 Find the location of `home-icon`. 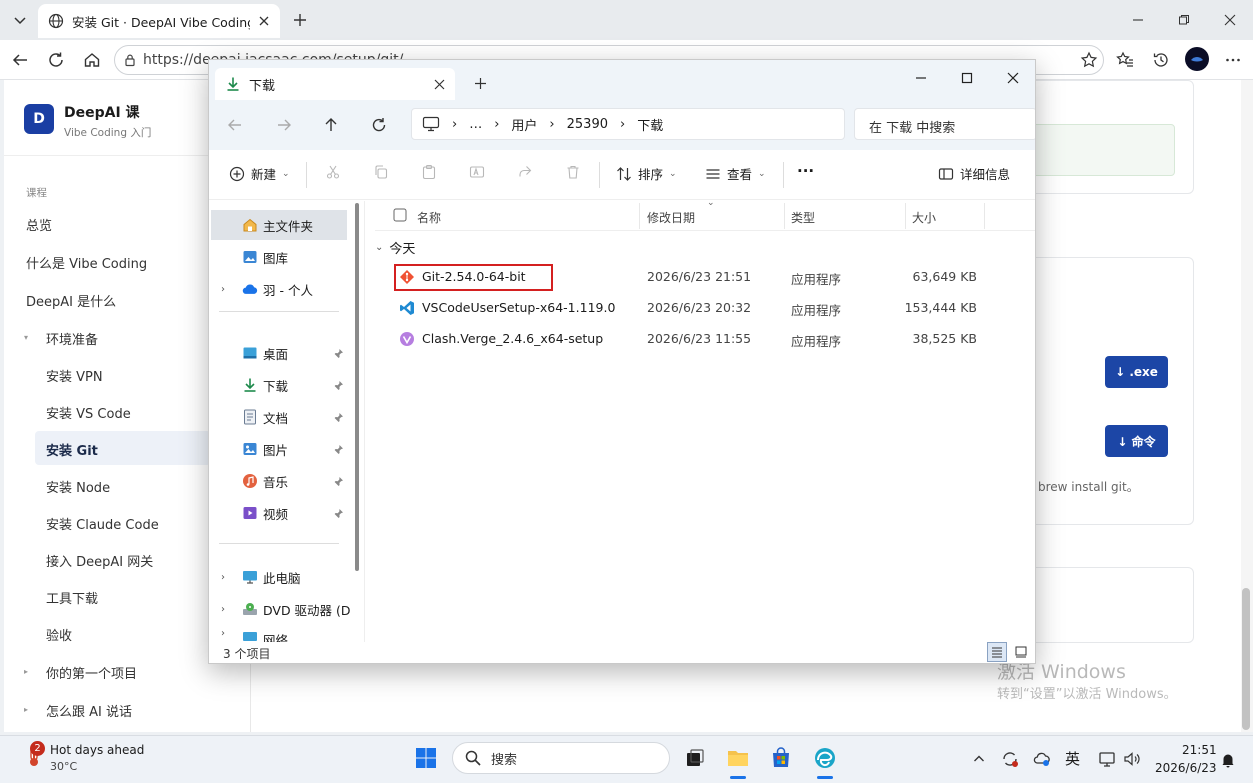

home-icon is located at coordinates (92, 60).